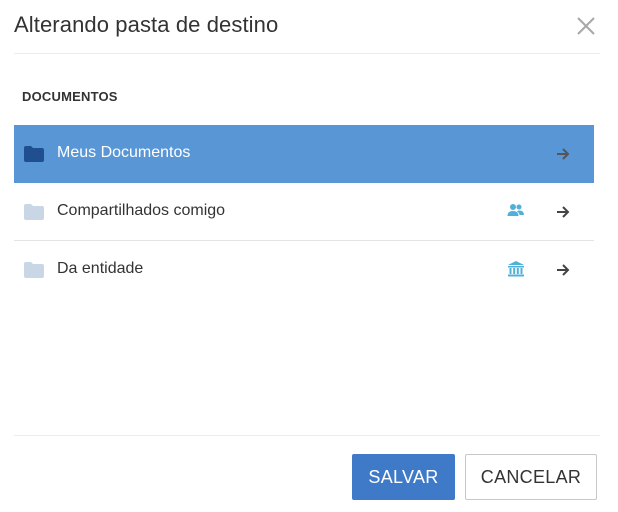 This screenshot has height=512, width=618. What do you see at coordinates (146, 24) in the screenshot?
I see `dialog-title: Alterando pasta de destino` at bounding box center [146, 24].